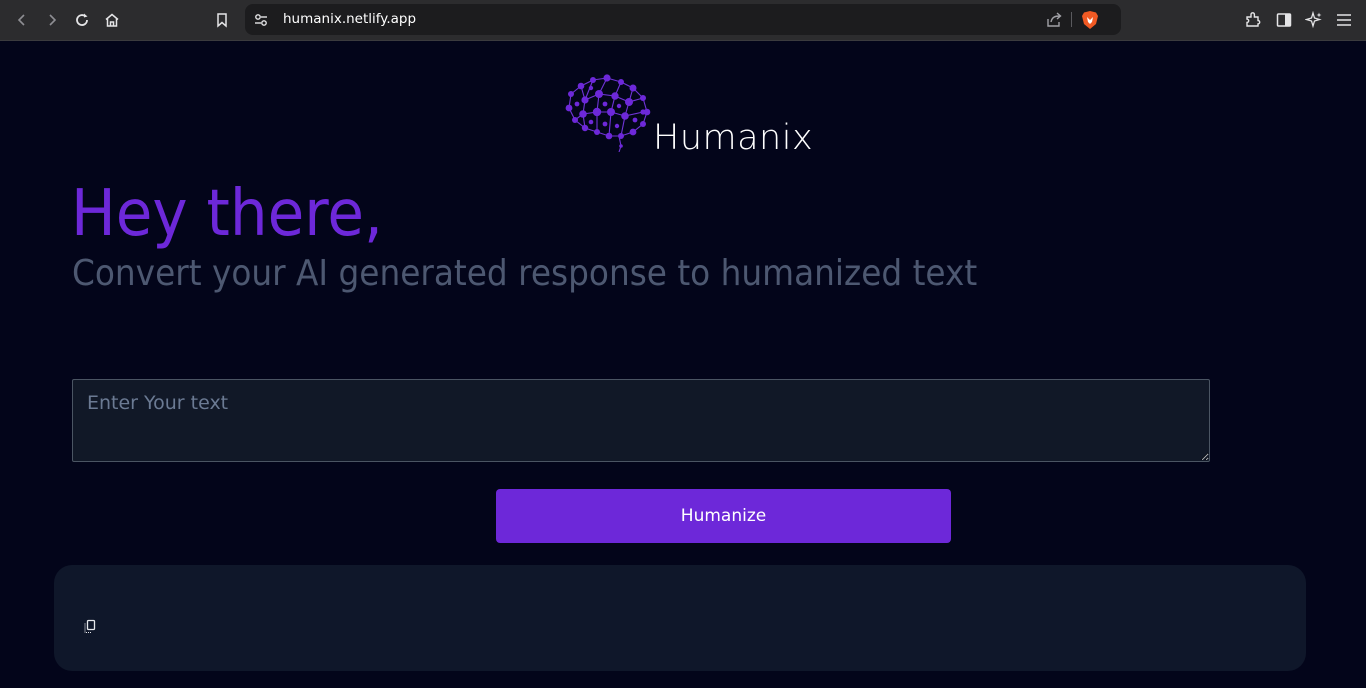  What do you see at coordinates (1284, 20) in the screenshot?
I see `sidebar-toggle-icon` at bounding box center [1284, 20].